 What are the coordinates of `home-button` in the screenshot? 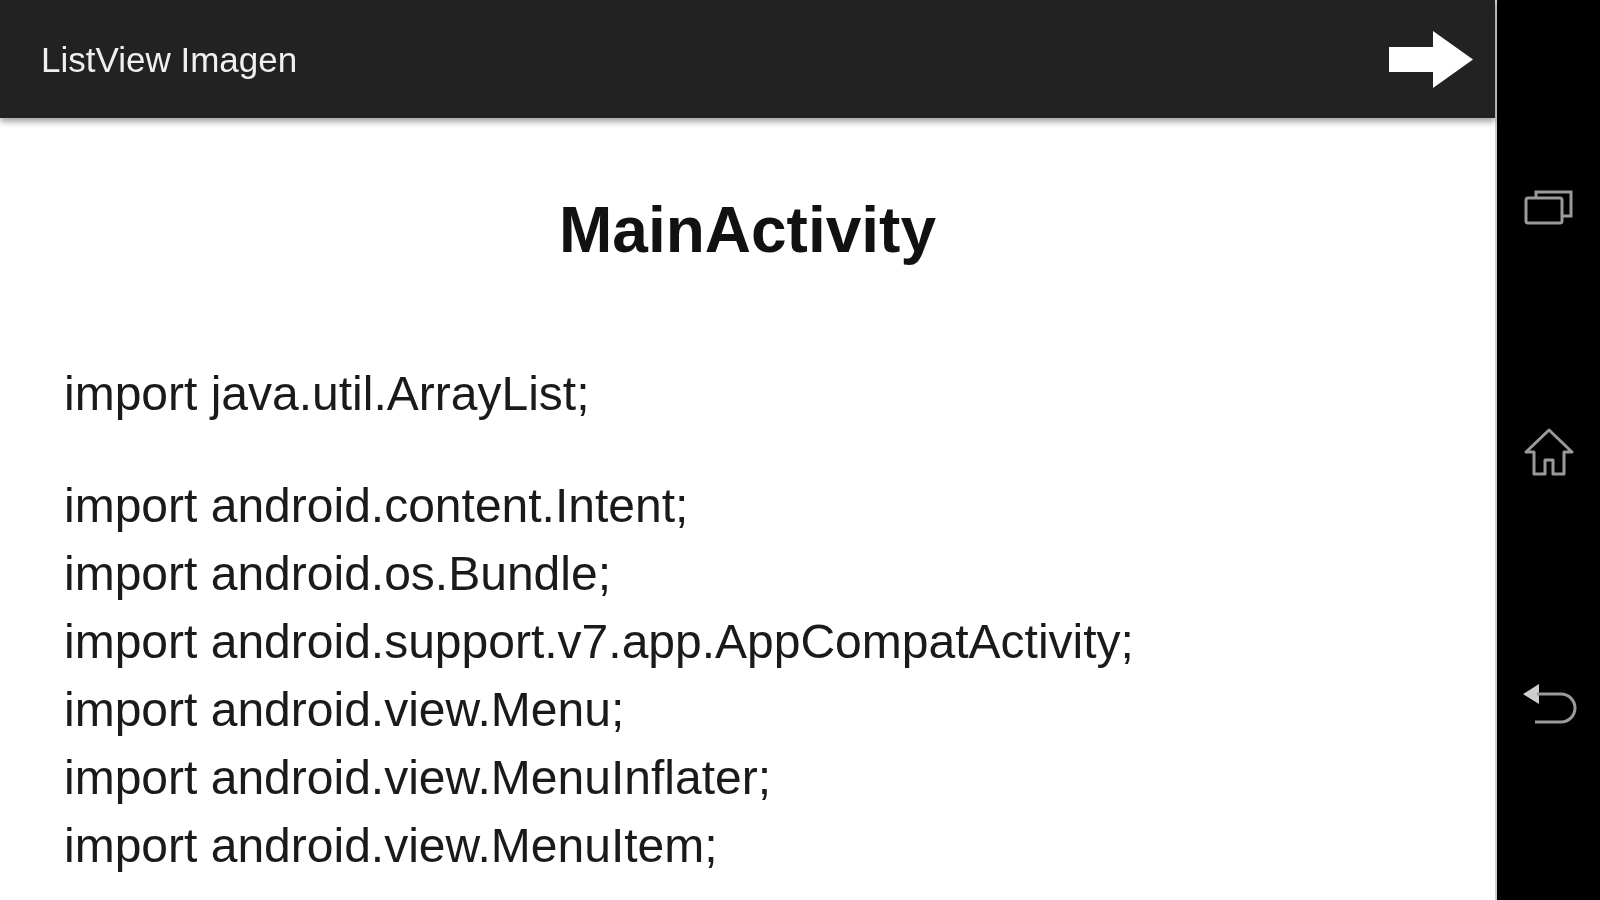 It's located at (1548, 452).